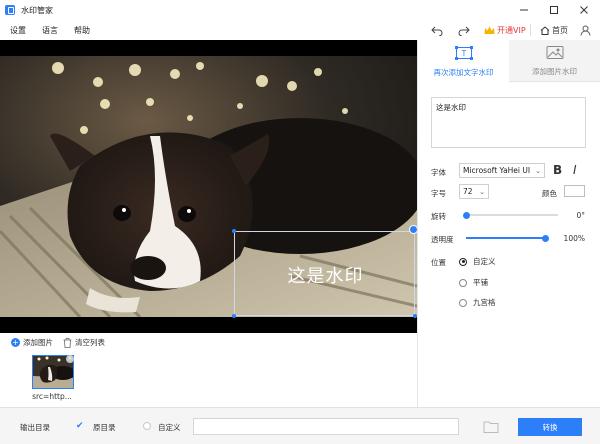  What do you see at coordinates (549, 193) in the screenshot?
I see `color-label: 颜色` at bounding box center [549, 193].